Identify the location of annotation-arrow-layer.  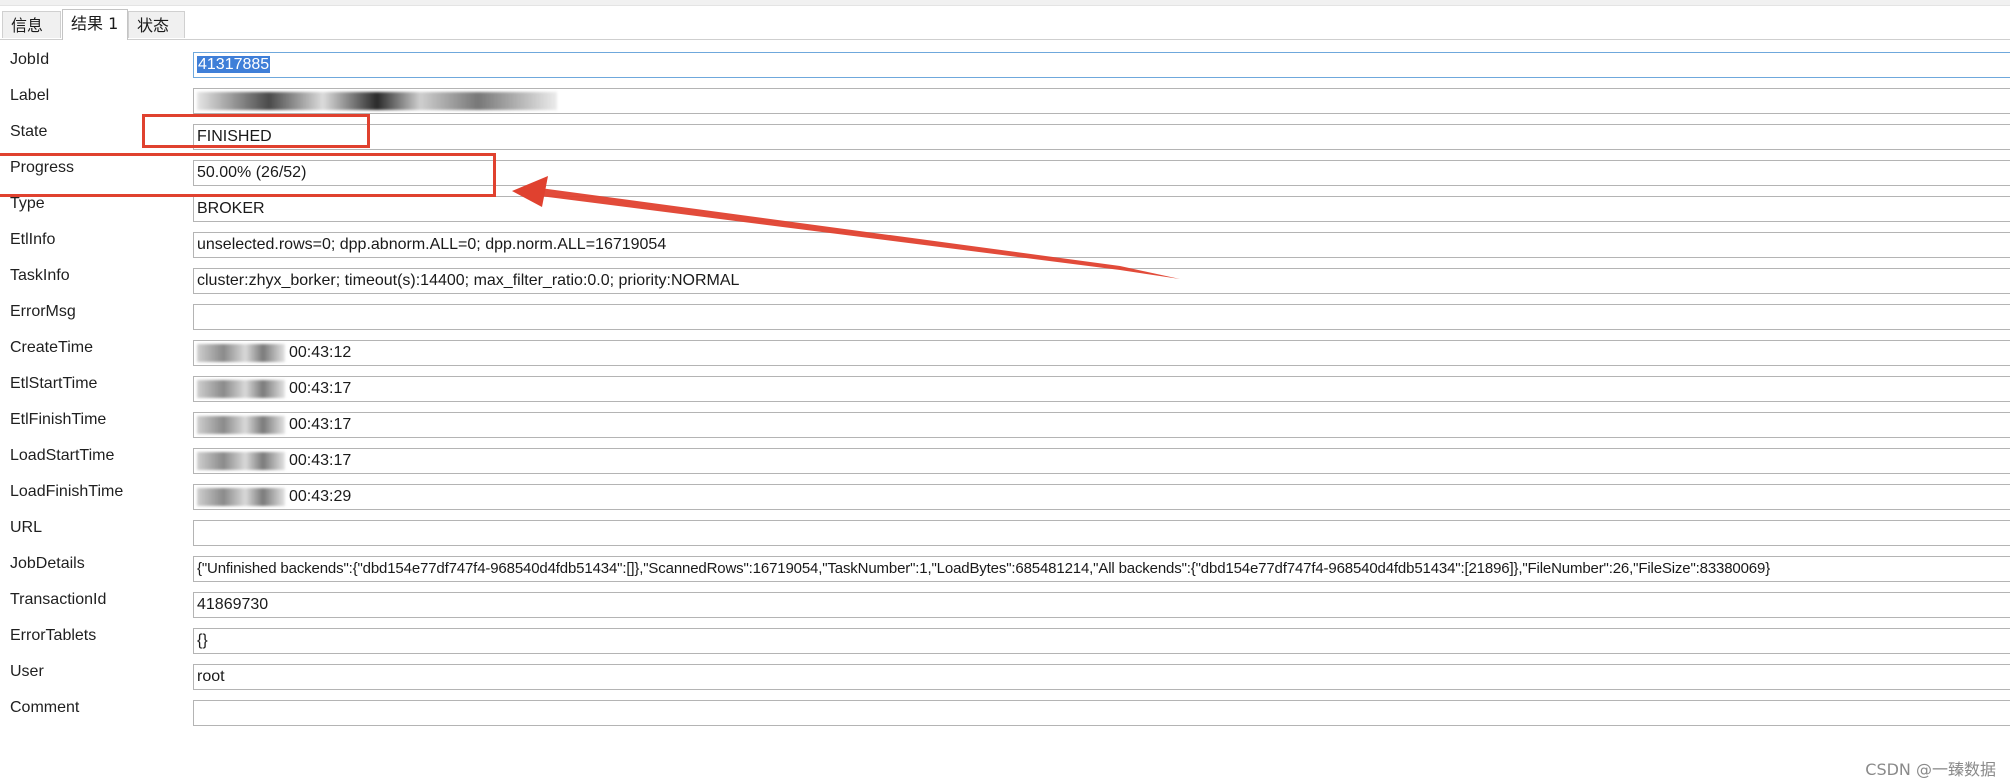
(846, 227).